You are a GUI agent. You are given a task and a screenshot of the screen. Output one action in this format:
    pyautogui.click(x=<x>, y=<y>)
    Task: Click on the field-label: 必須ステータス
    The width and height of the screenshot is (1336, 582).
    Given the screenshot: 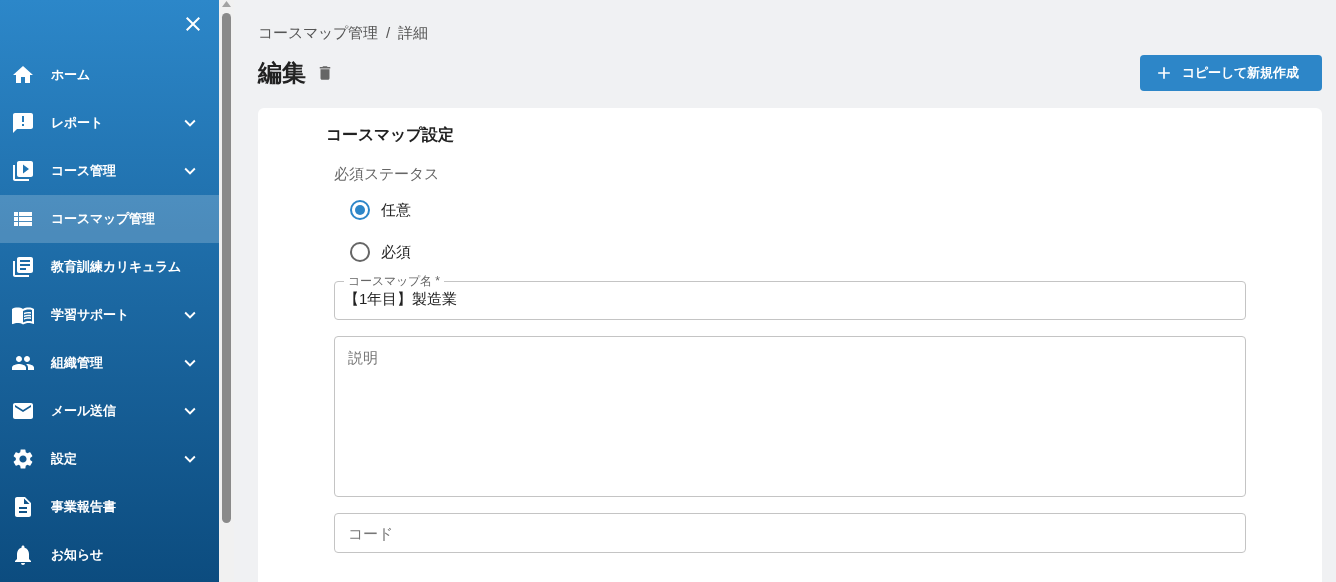 What is the action you would take?
    pyautogui.click(x=387, y=173)
    